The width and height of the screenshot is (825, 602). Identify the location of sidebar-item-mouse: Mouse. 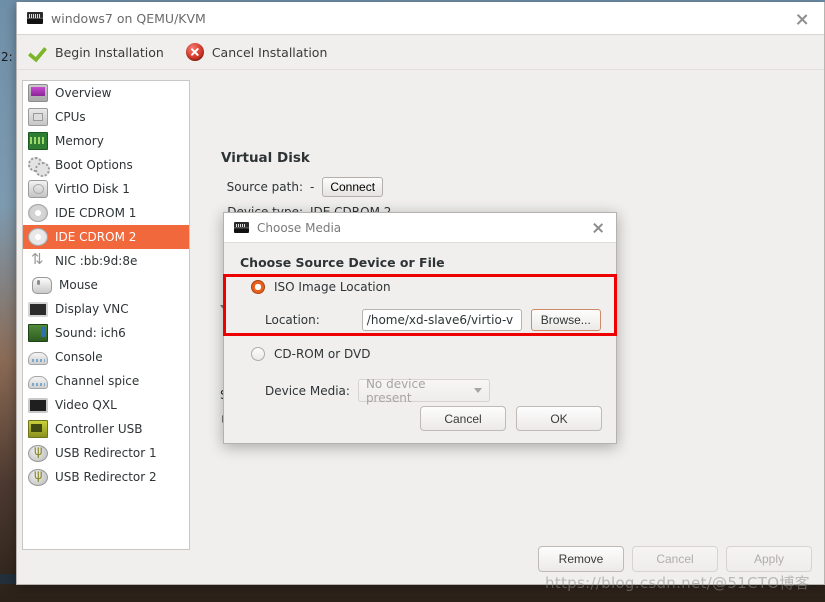
(106, 285).